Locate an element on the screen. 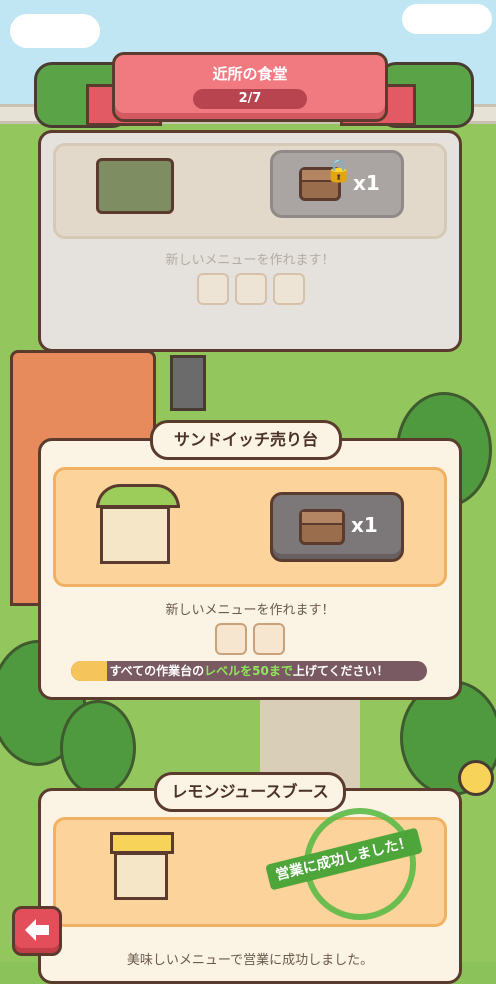 Image resolution: width=496 pixels, height=984 pixels. ice-cream-icon is located at coordinates (213, 289).